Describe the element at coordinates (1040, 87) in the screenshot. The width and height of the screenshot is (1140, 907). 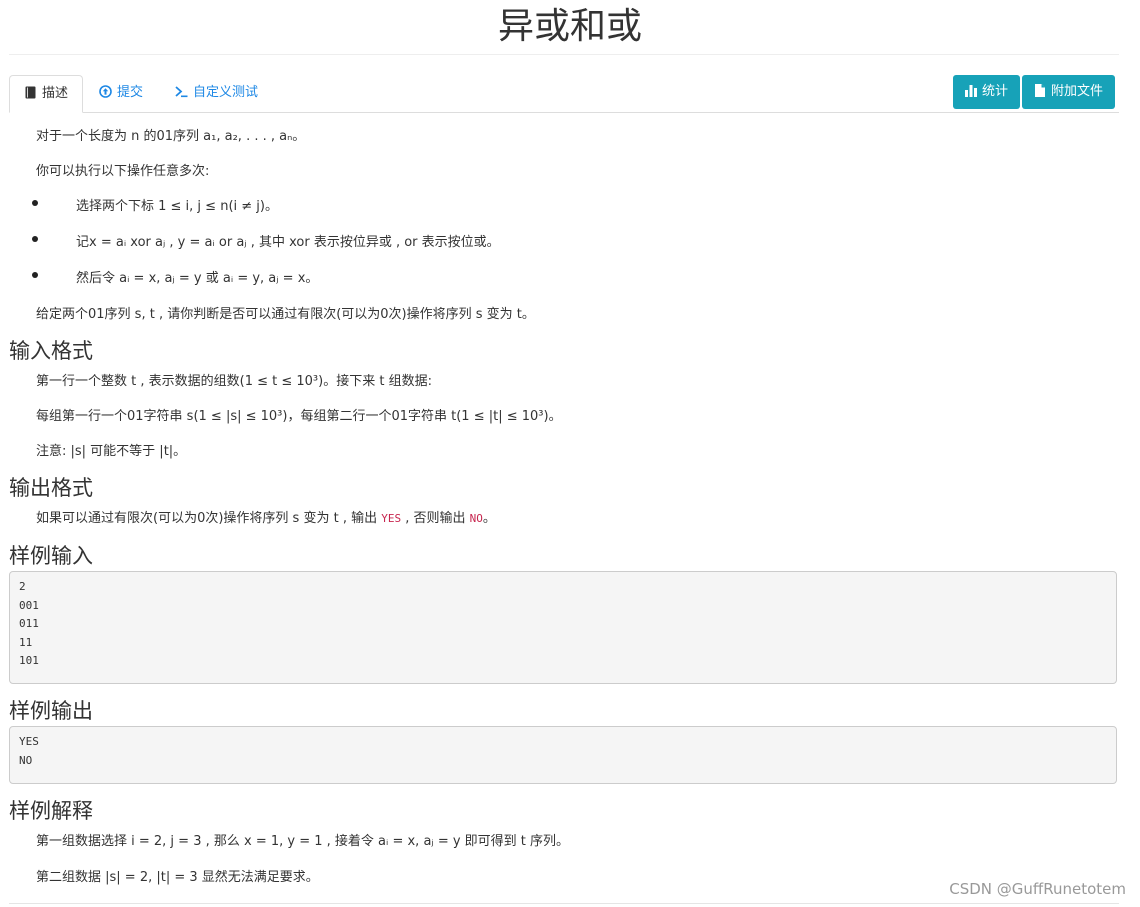
I see `file-icon` at that location.